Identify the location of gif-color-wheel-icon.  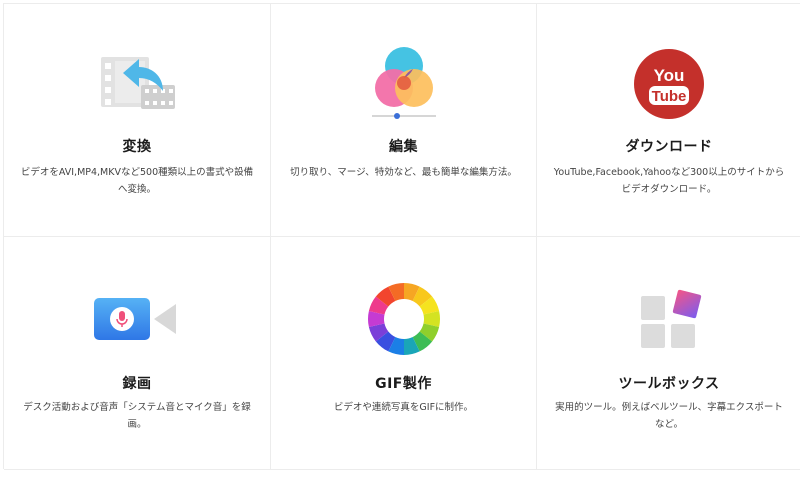
(403, 319).